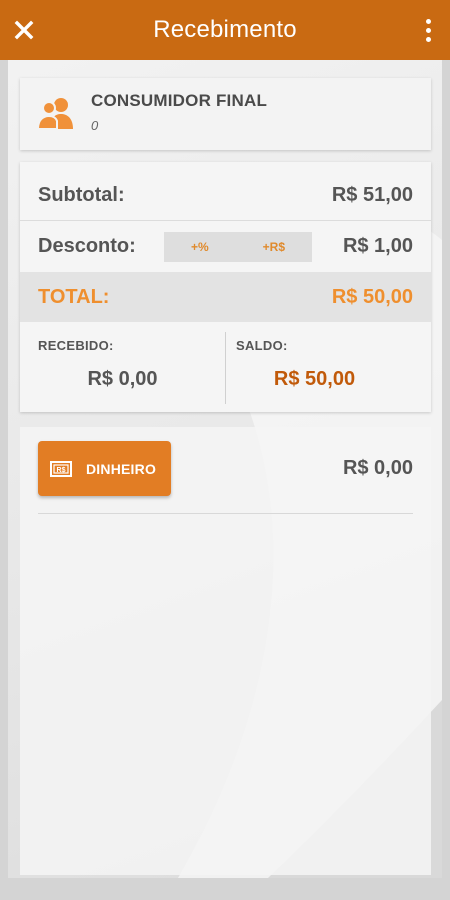 The width and height of the screenshot is (450, 900). I want to click on received-balance-section: RECEBIDO: R$ 0,00 SALDO: R$ 50,00, so click(225, 367).